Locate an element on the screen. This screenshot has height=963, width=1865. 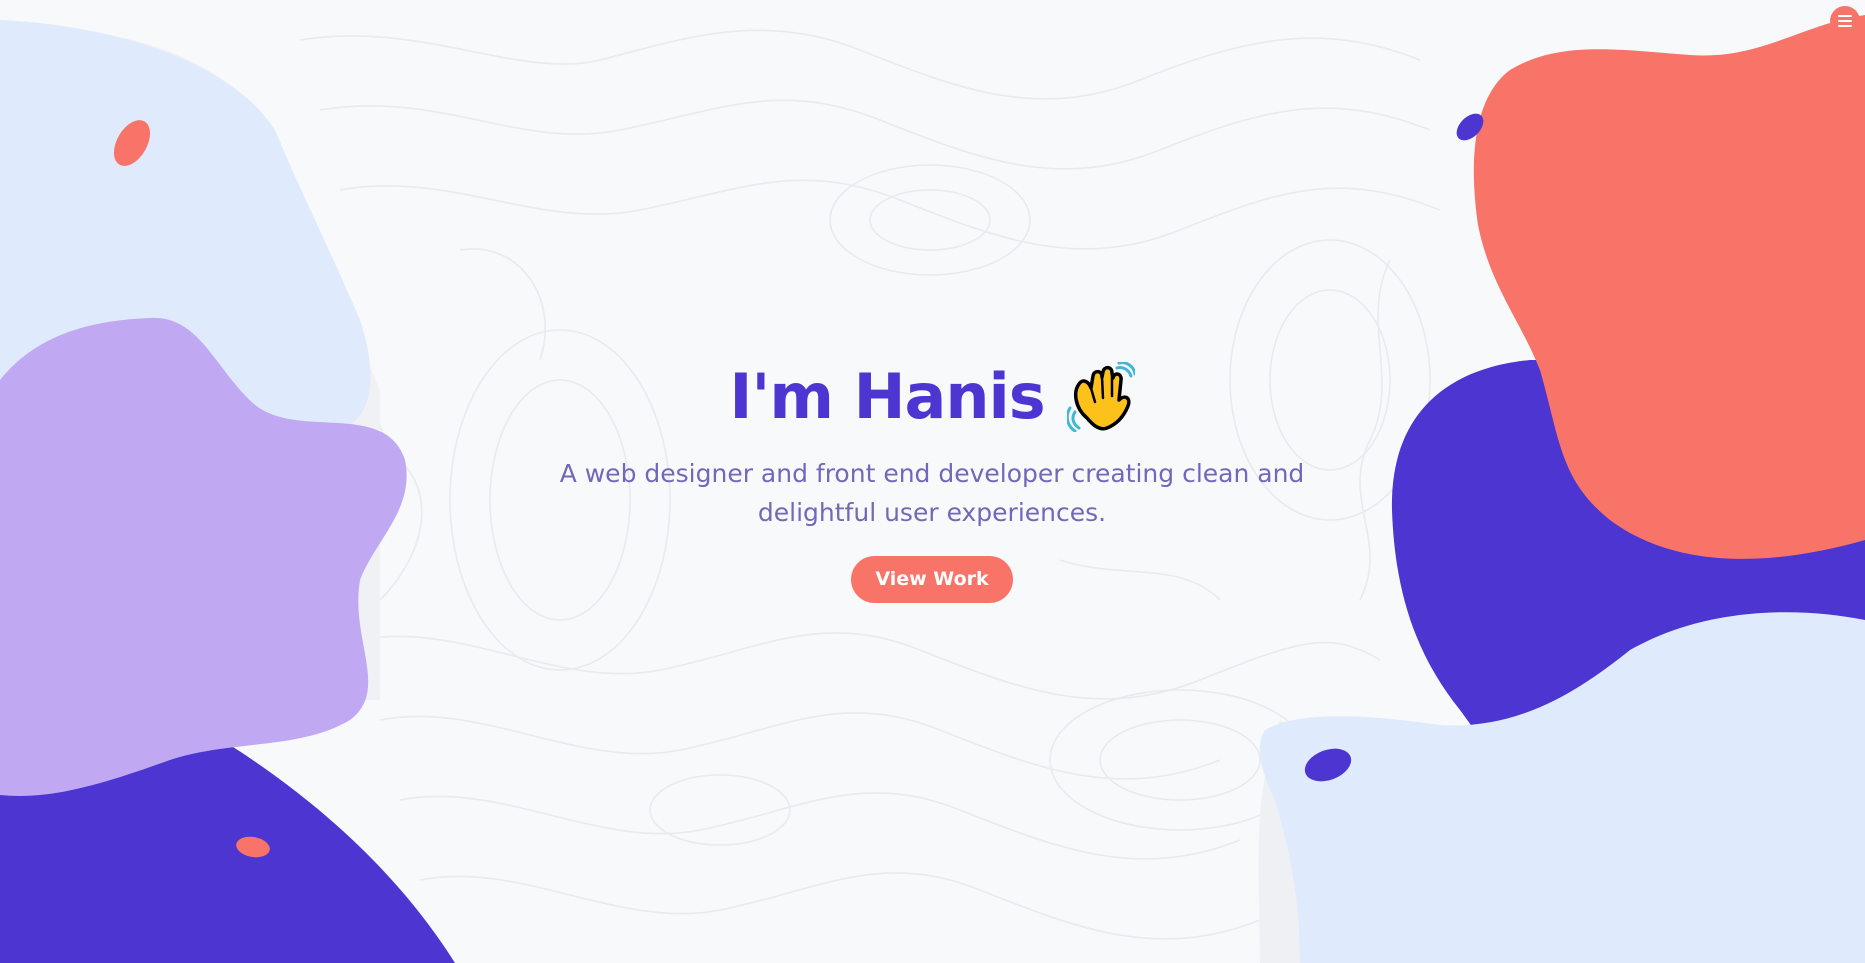
hero-title: I'm Hanis is located at coordinates (887, 396).